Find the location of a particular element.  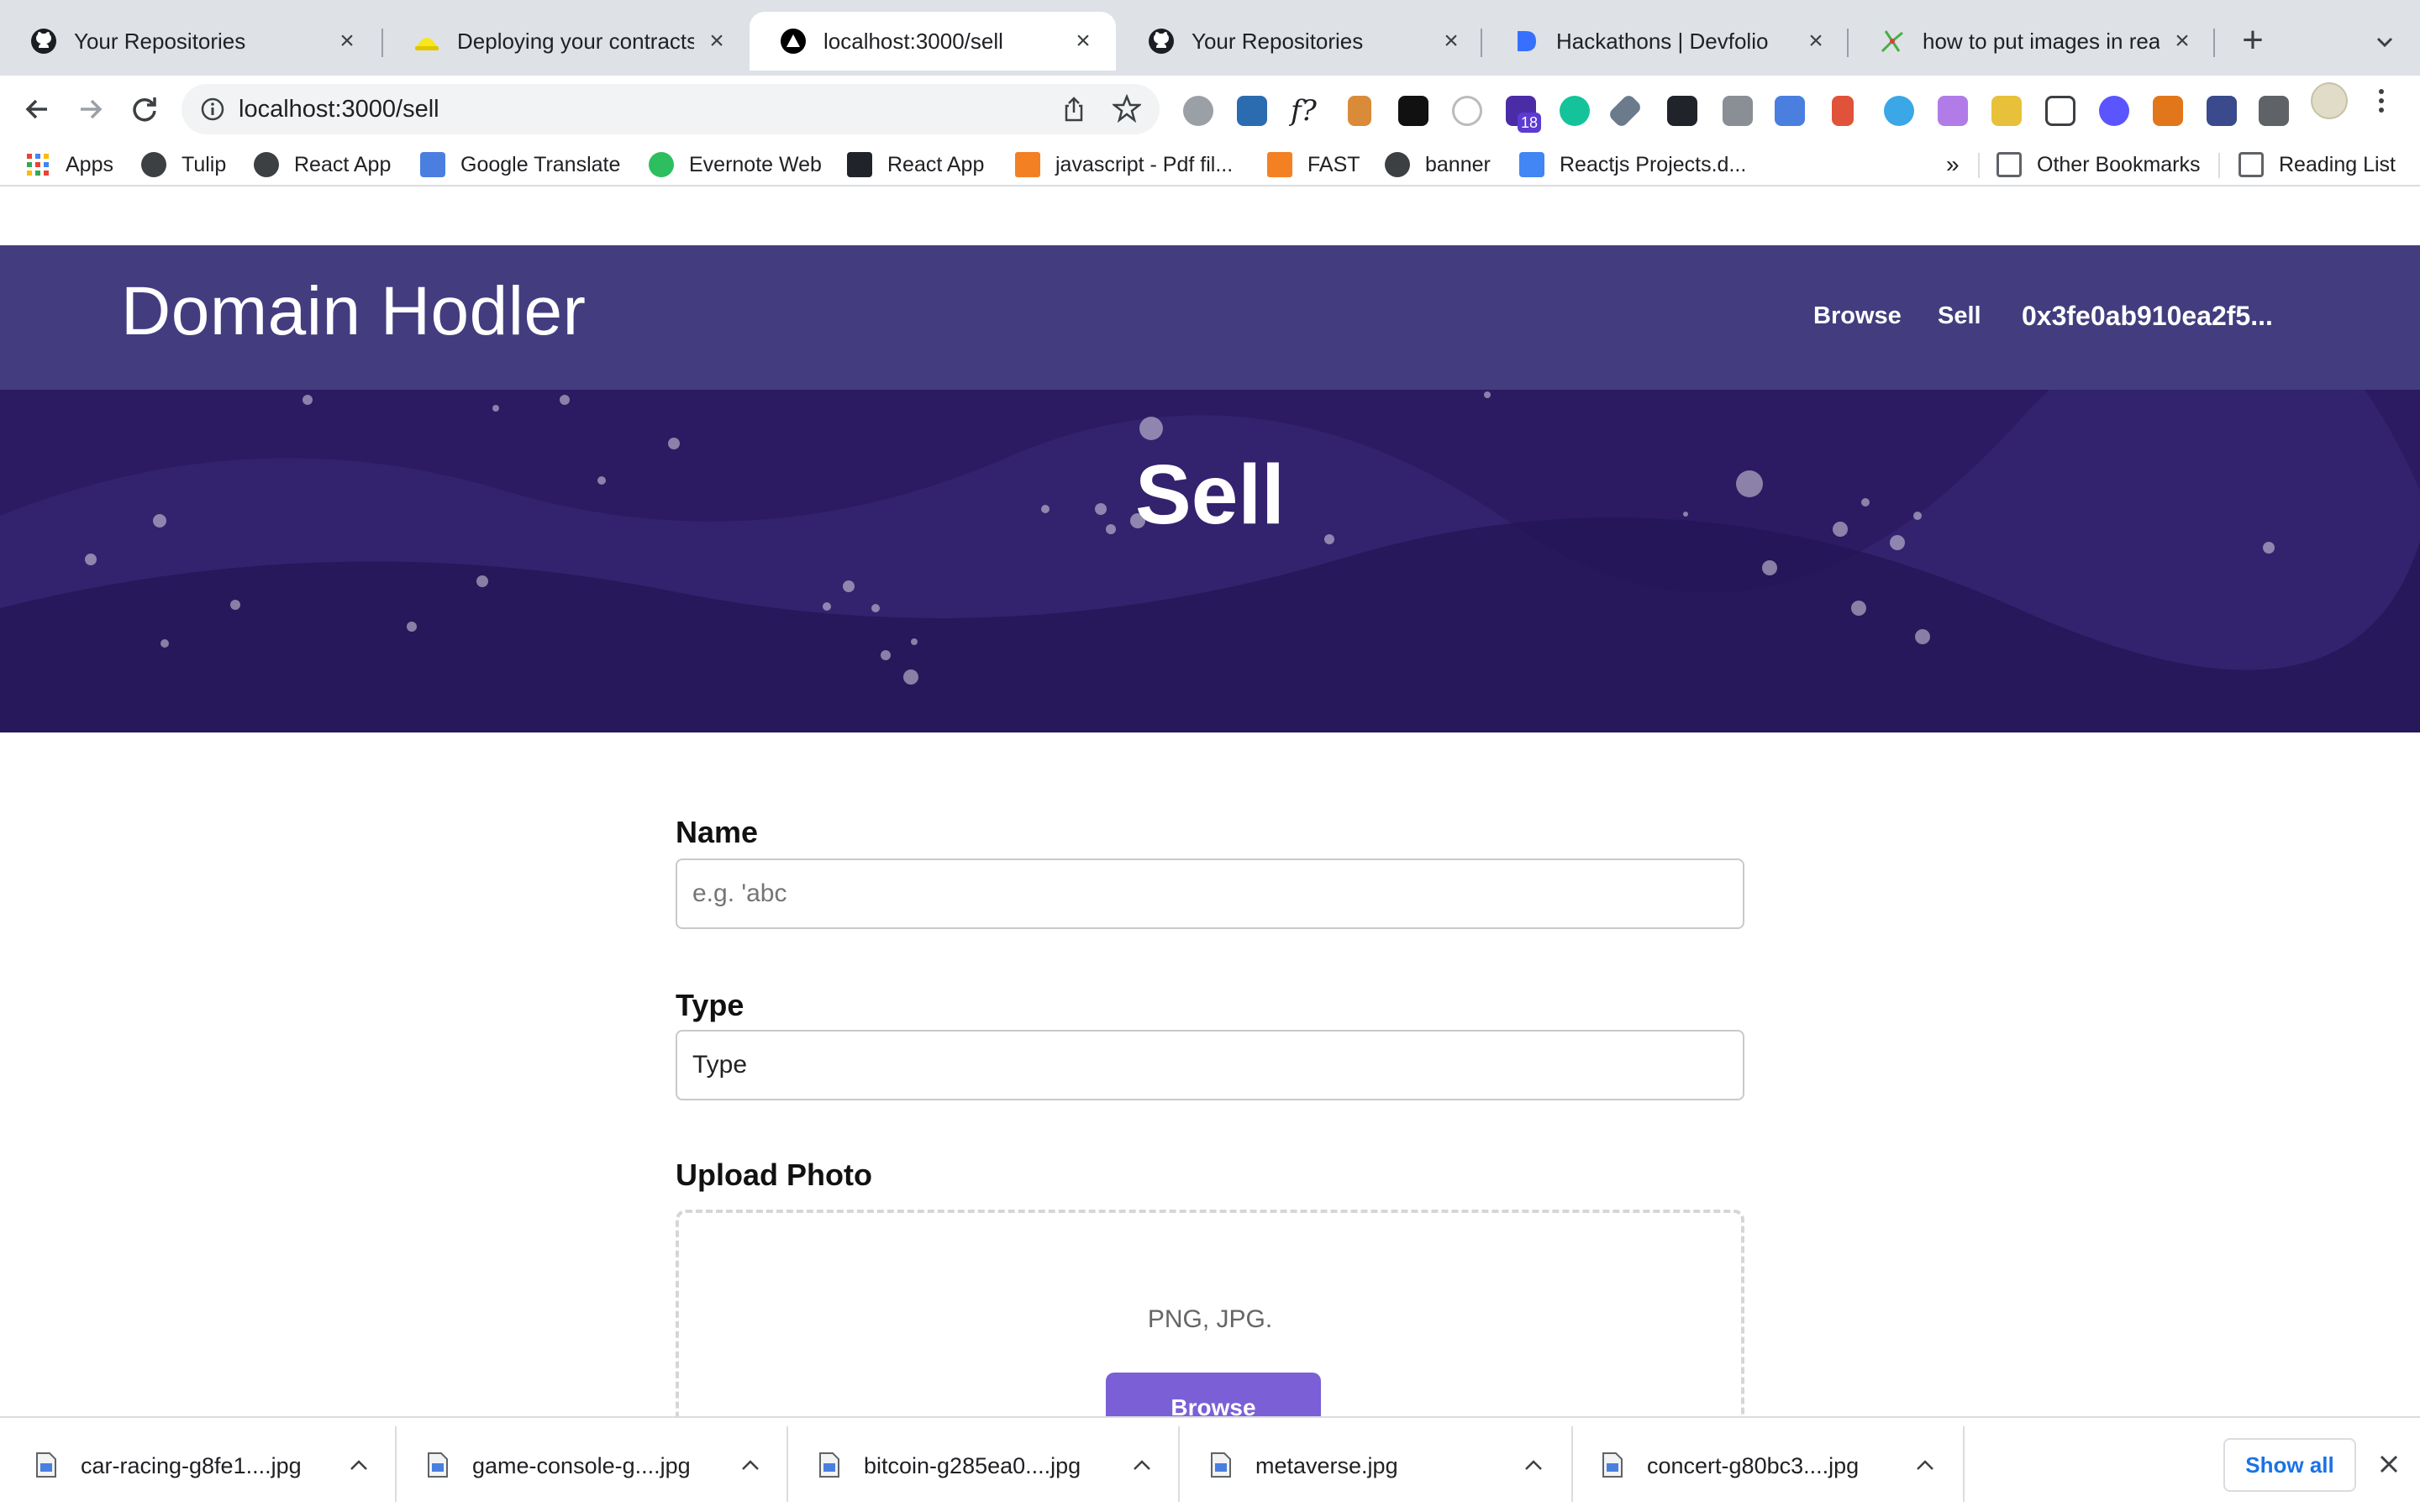

tab-devfolio: Hackathons | Devfolio × is located at coordinates (1665, 41).